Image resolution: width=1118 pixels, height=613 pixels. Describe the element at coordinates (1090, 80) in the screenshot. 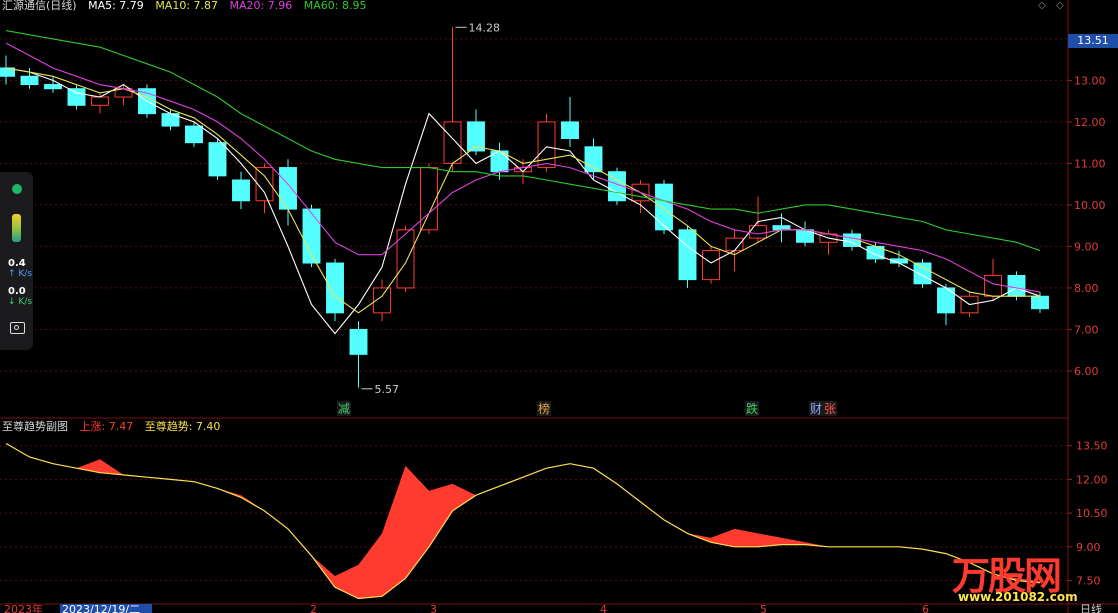

I see `y-tick-label: 13.00` at that location.